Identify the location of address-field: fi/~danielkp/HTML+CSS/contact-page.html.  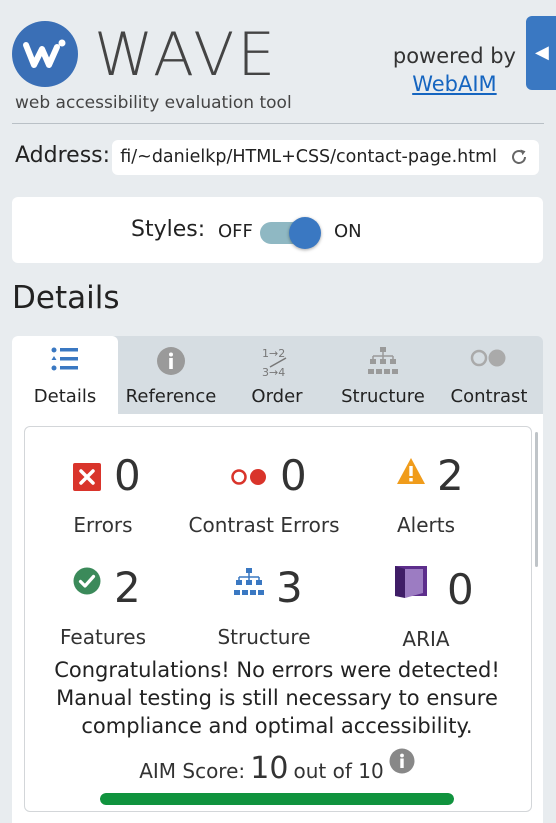
(325, 157).